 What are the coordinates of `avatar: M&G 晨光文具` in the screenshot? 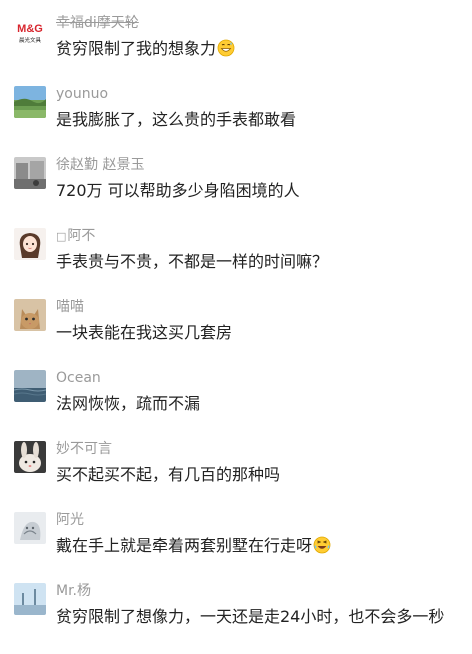 It's located at (30, 31).